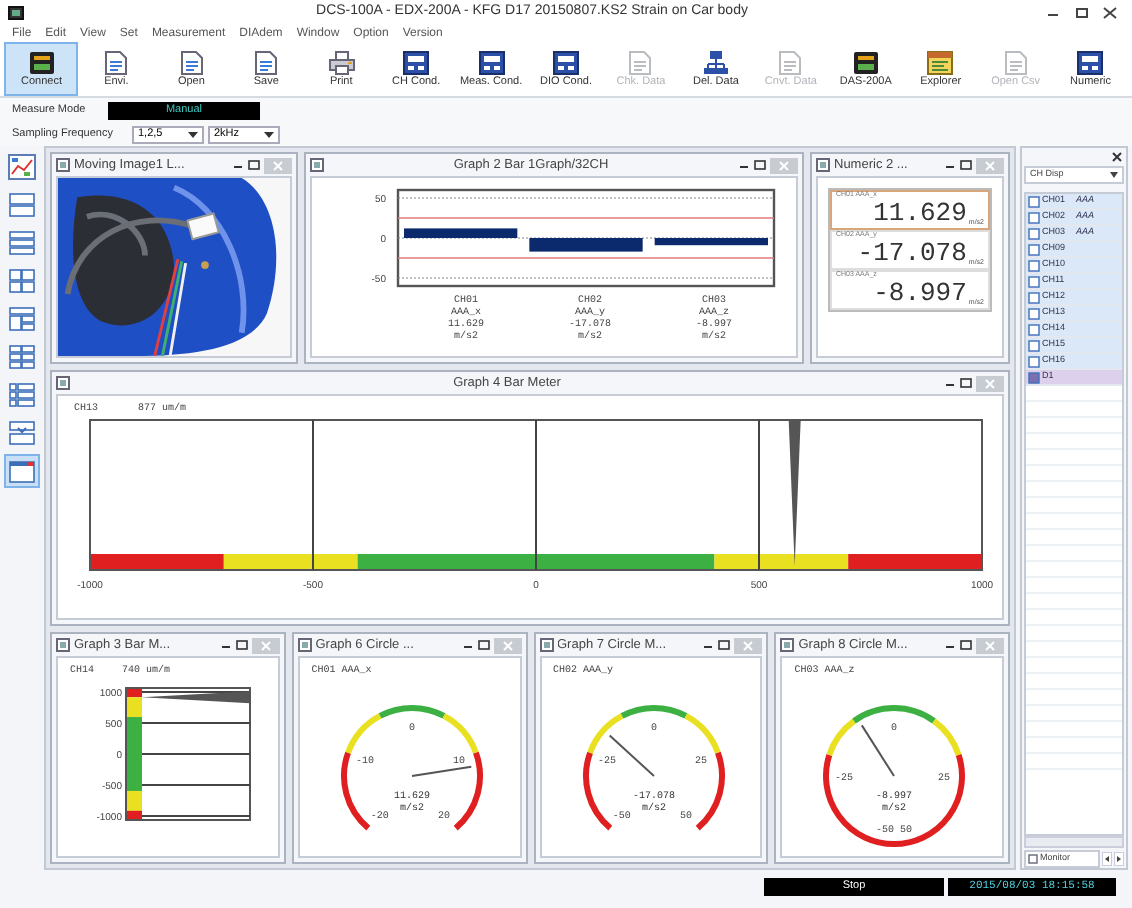  I want to click on scroll-right-icon, so click(1119, 858).